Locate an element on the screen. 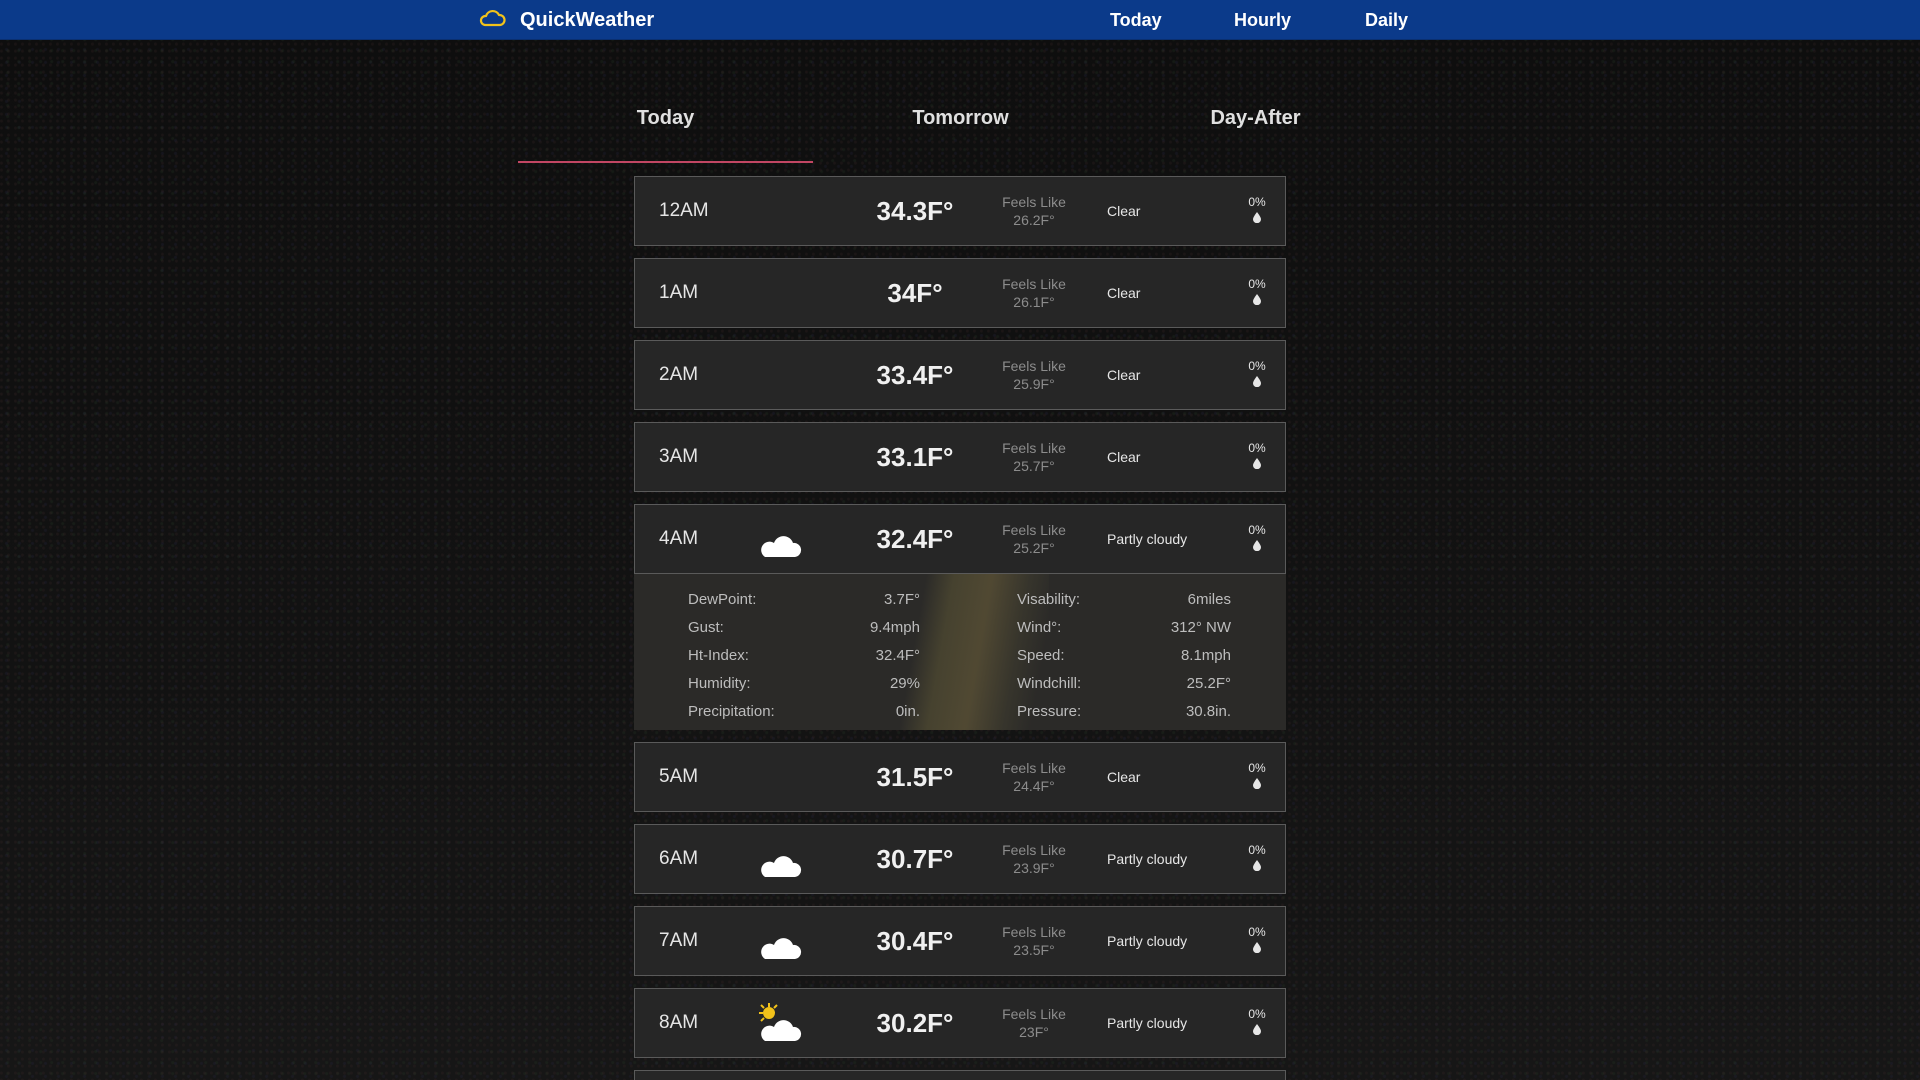  feels-like: Feels Like 25.9F° is located at coordinates (1034, 375).